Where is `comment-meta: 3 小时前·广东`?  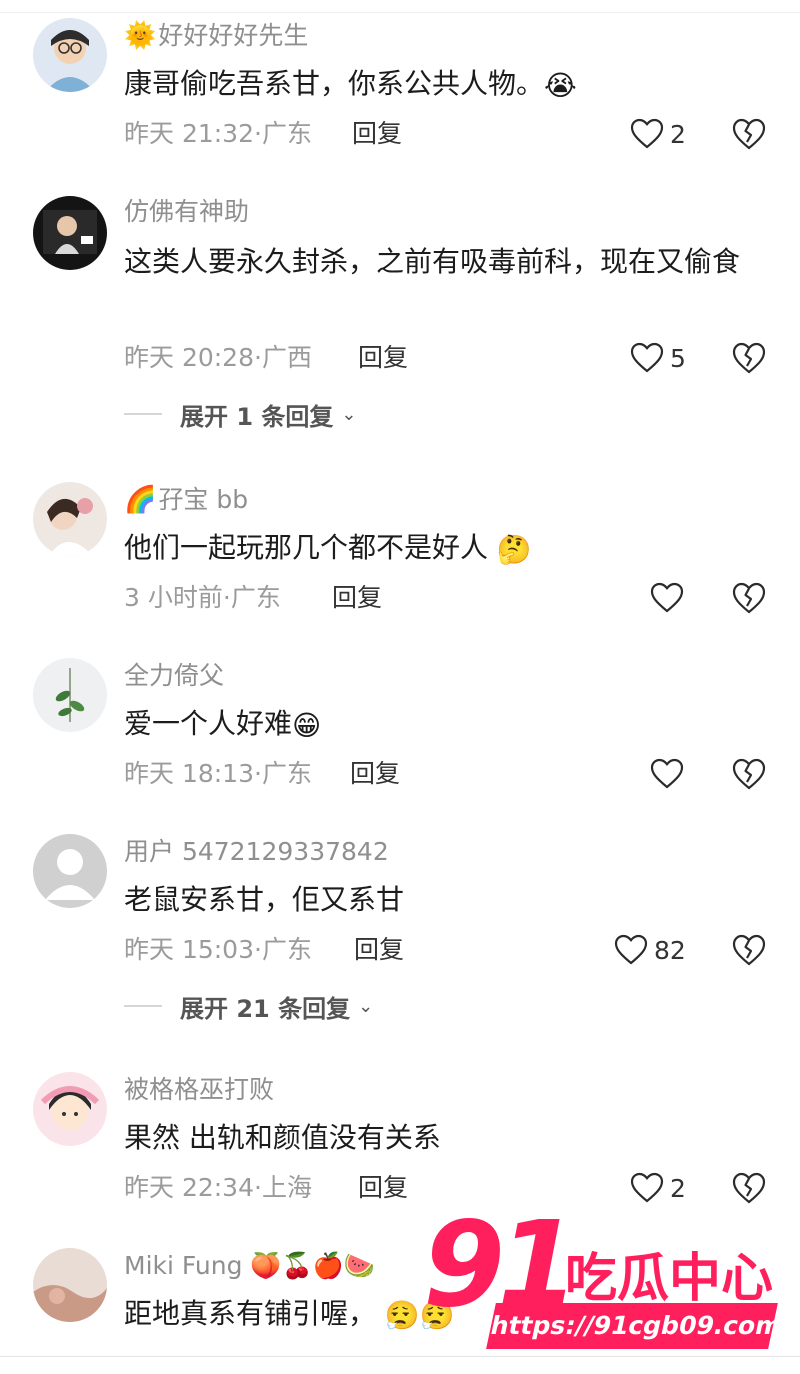
comment-meta: 3 小时前·广东 is located at coordinates (202, 597).